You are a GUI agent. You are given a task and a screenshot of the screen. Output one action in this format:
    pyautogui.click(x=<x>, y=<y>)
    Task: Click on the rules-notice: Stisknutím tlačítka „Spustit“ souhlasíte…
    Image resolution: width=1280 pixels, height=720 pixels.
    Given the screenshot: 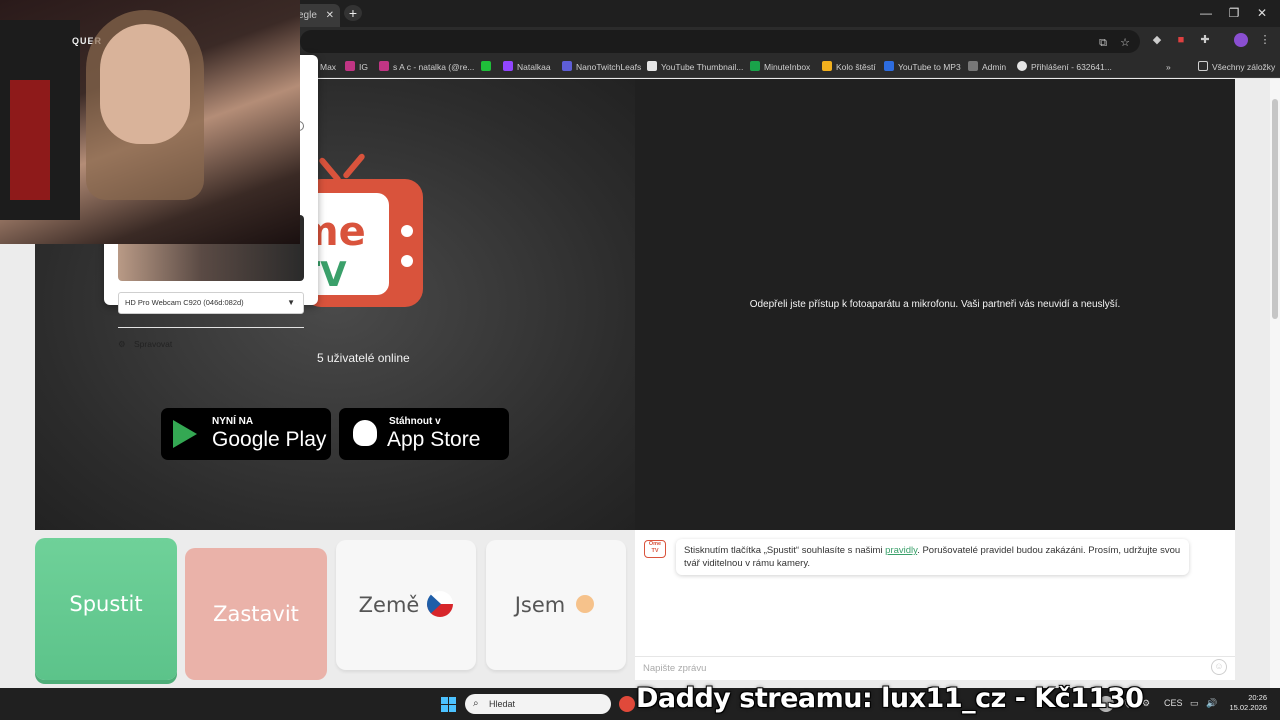 What is the action you would take?
    pyautogui.click(x=932, y=557)
    